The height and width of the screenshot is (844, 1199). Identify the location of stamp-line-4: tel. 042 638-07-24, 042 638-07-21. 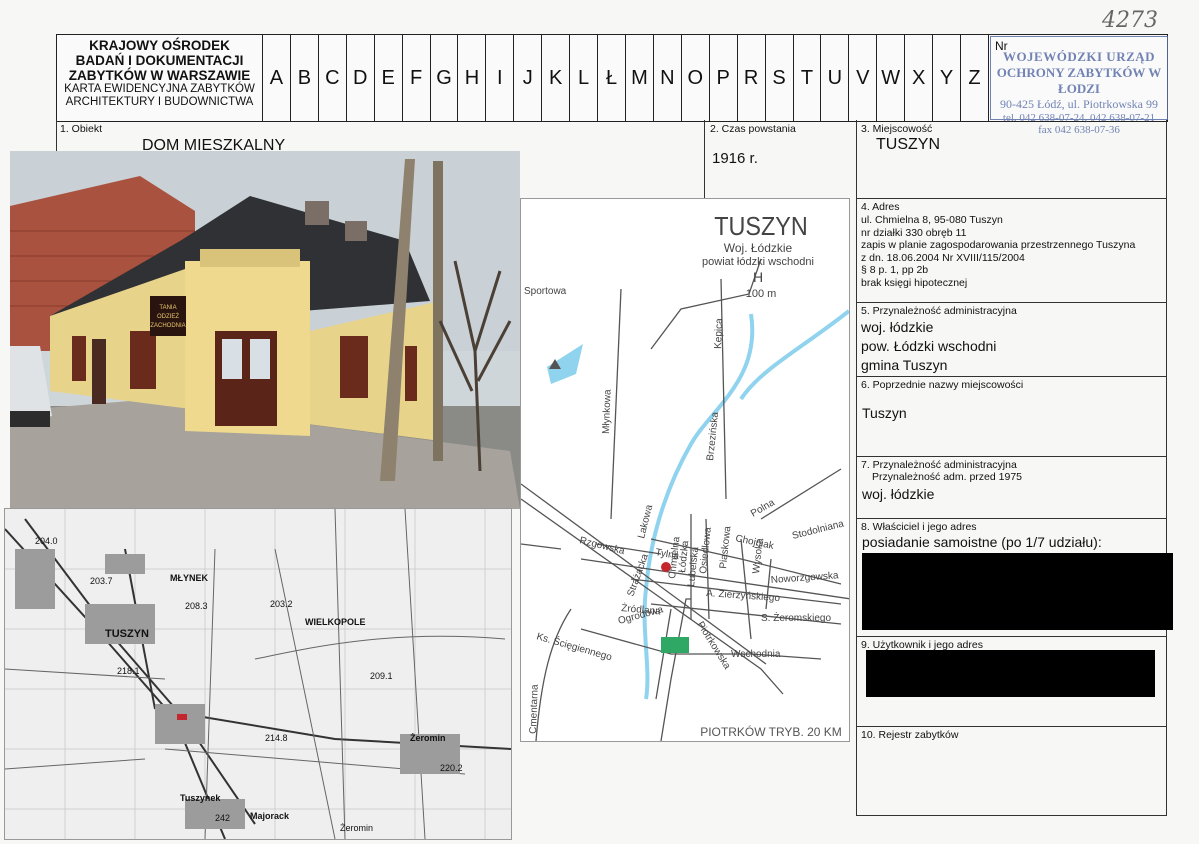
(1079, 118).